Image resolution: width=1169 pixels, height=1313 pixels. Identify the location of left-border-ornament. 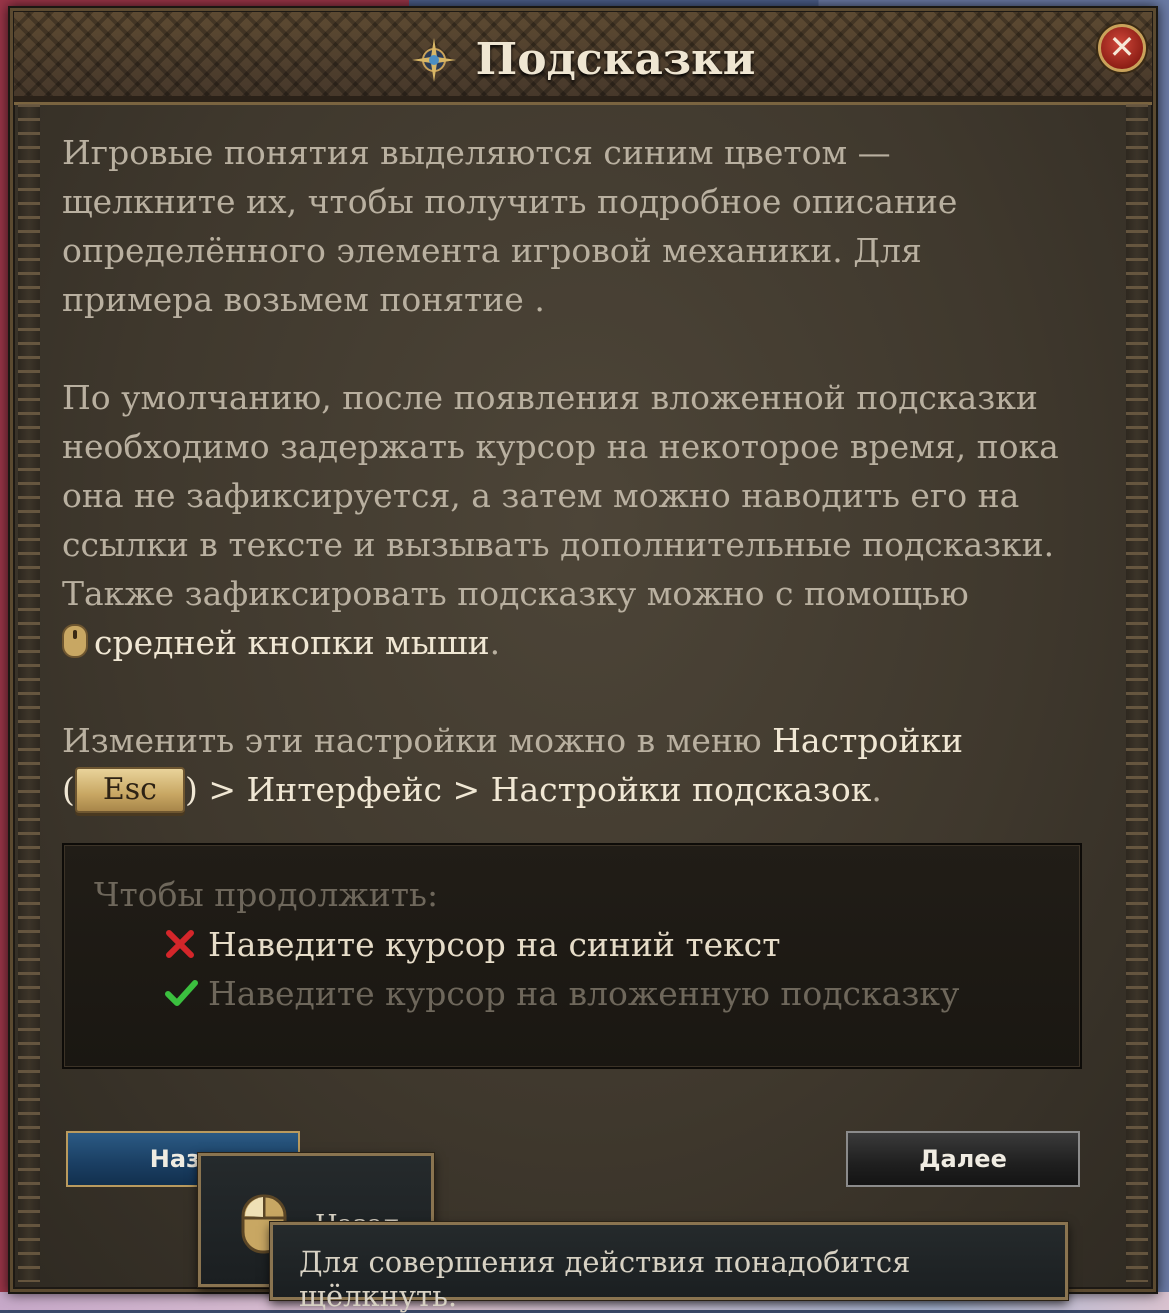
(29, 693).